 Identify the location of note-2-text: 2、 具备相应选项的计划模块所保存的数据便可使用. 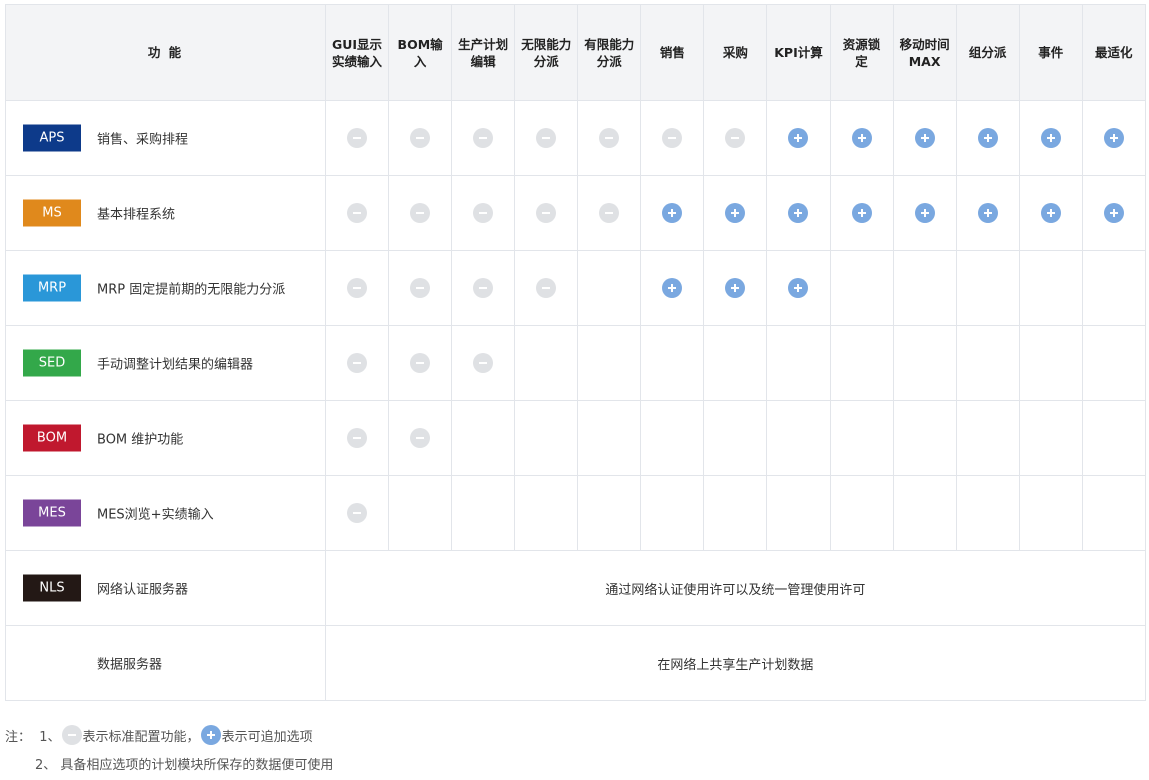
(184, 765).